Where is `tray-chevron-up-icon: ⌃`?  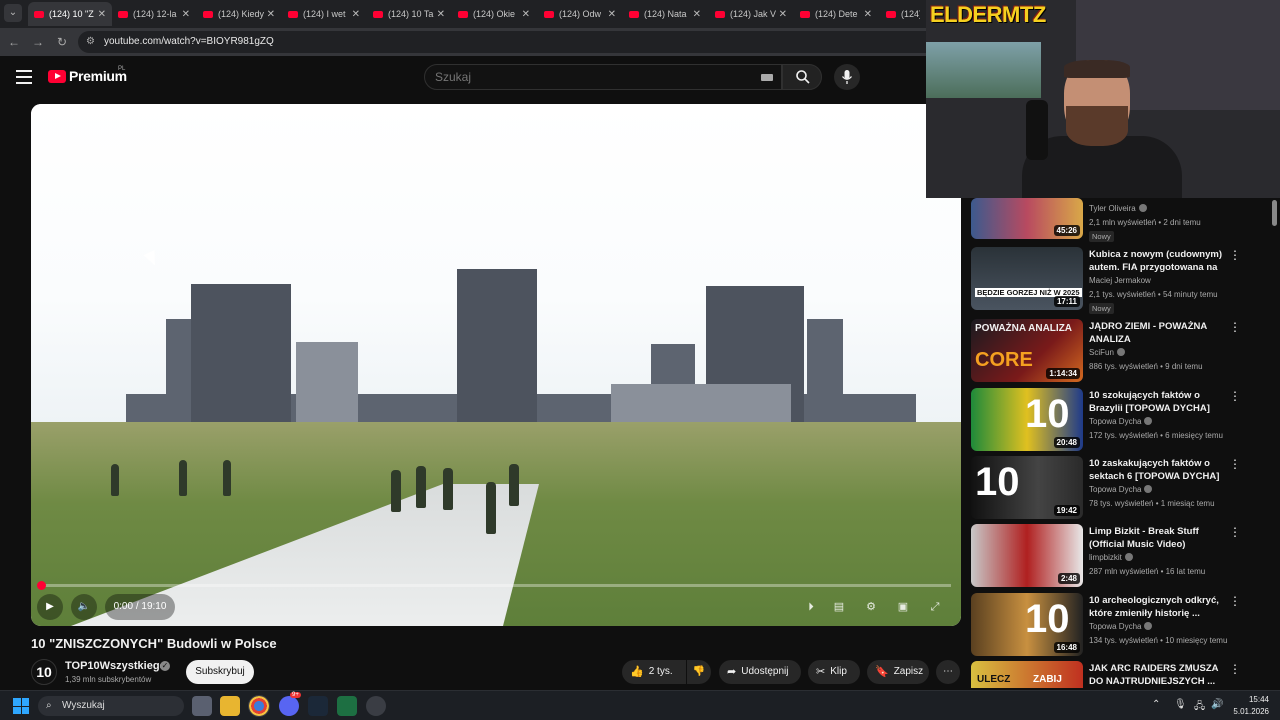
tray-chevron-up-icon: ⌃ is located at coordinates (1156, 704).